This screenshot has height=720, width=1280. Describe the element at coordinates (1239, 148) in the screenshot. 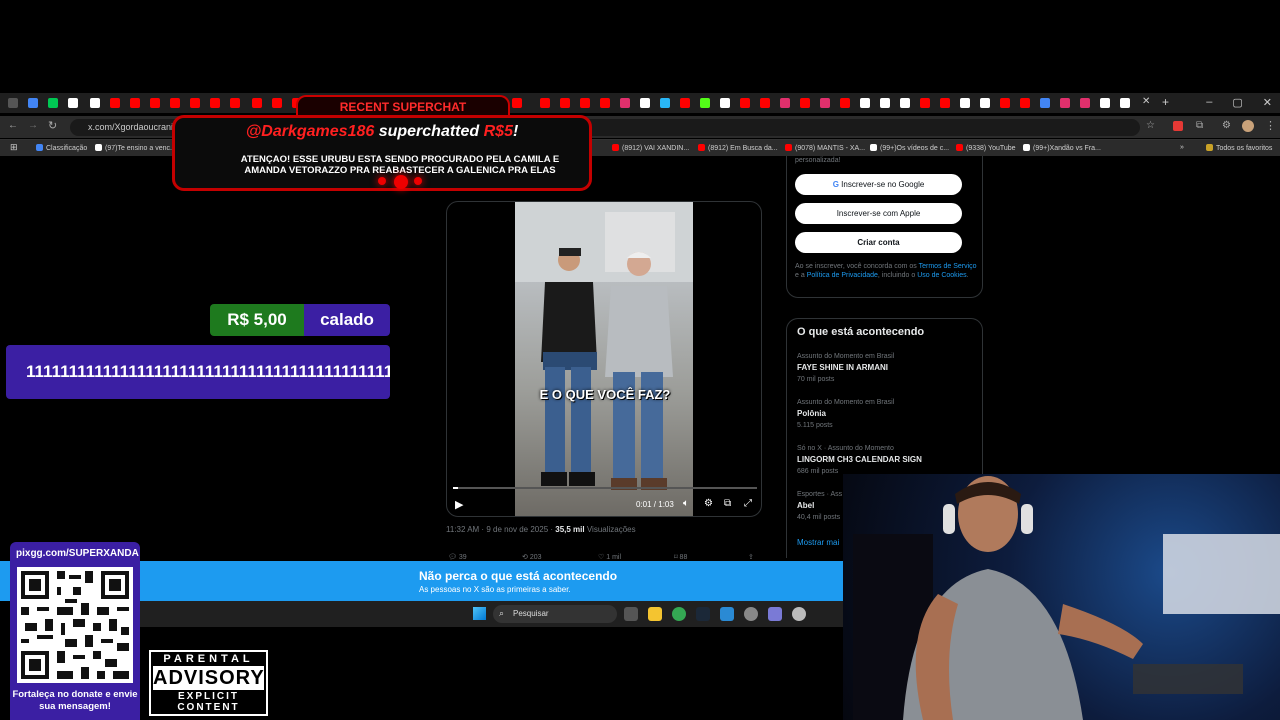

I see `all-favorites: Todos os favoritos` at that location.